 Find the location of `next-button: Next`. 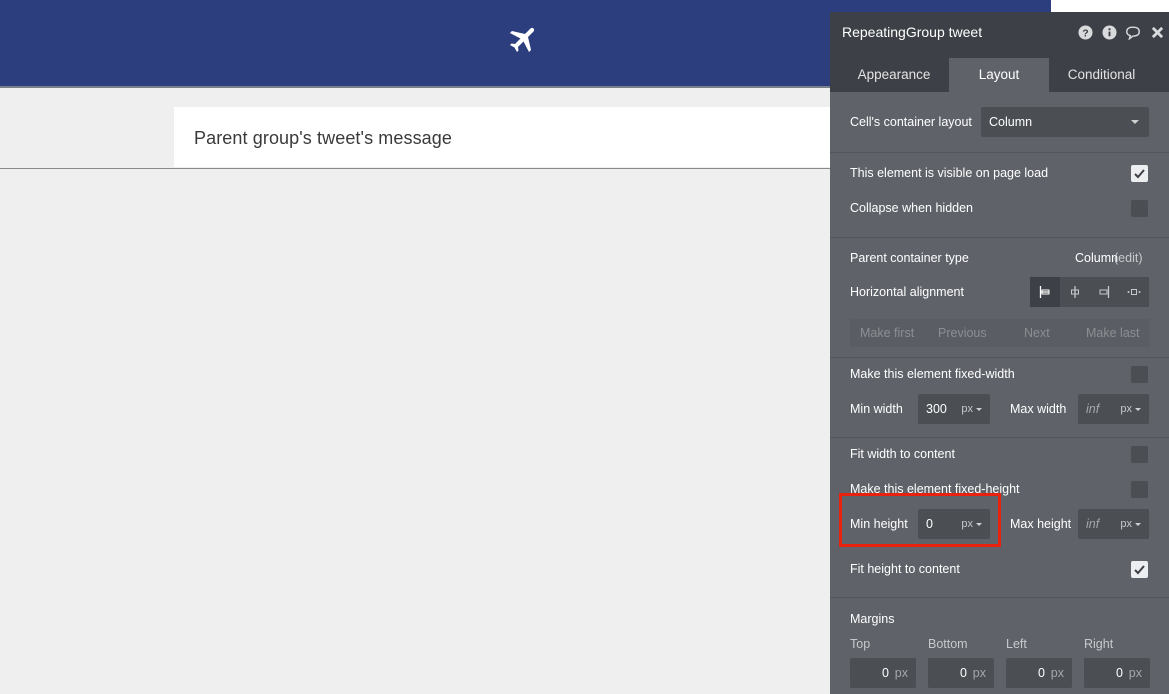

next-button: Next is located at coordinates (1037, 333).